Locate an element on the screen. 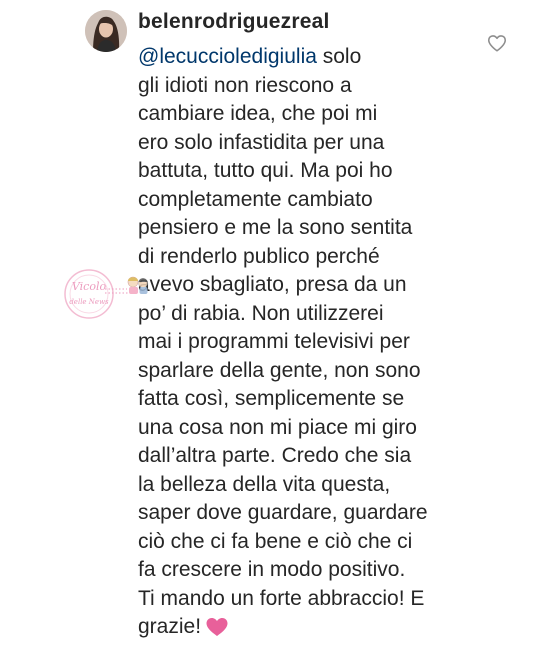 The width and height of the screenshot is (540, 655). comment-line: ero solo infastidita per una is located at coordinates (261, 142).